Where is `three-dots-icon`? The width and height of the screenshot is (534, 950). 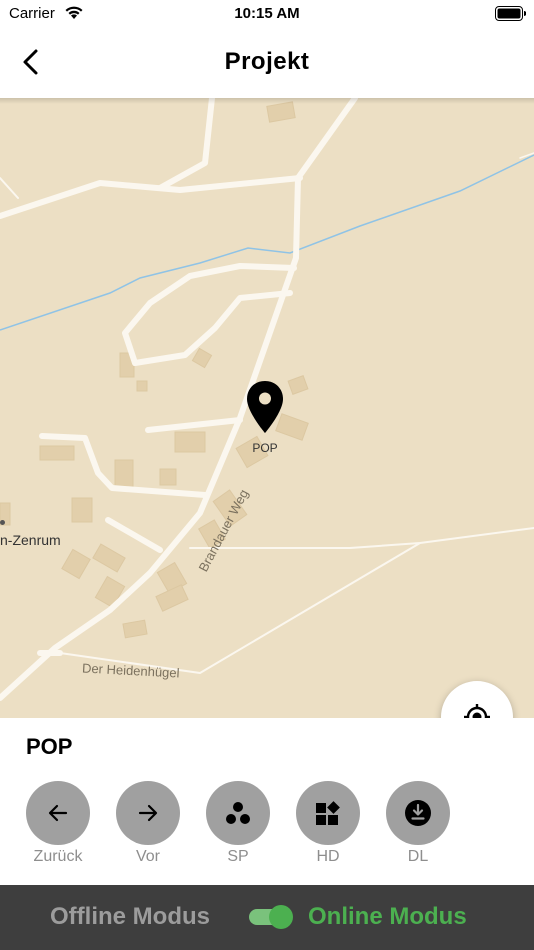 three-dots-icon is located at coordinates (238, 813).